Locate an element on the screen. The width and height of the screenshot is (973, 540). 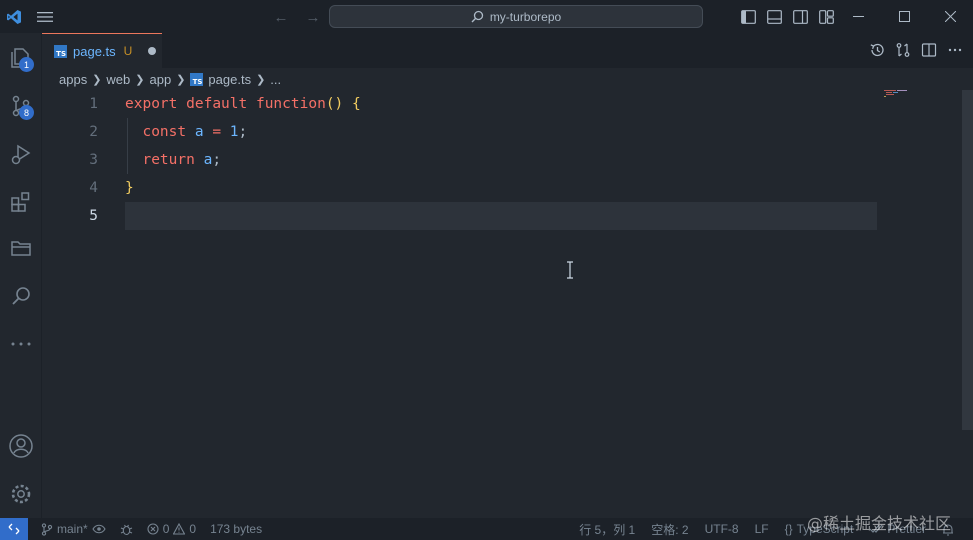
more-icon is located at coordinates (21, 344).